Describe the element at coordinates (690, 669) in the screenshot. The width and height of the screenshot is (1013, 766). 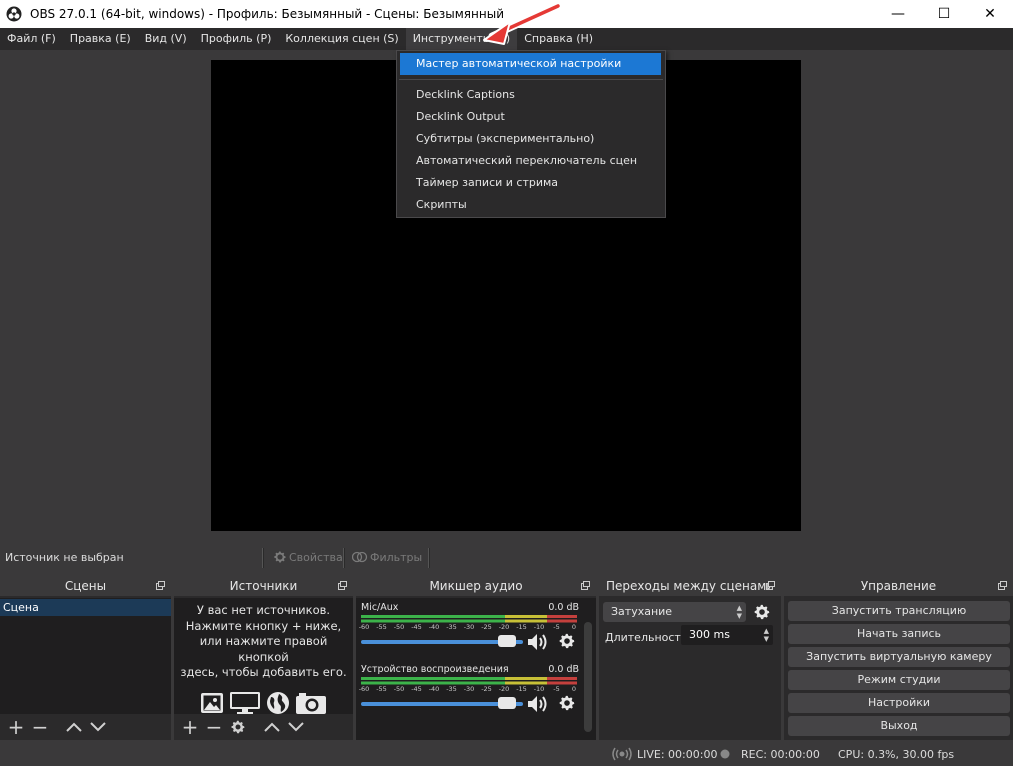
I see `transitions-body: Затухание ▲ ▼ Длительность 300 ms ▲ ▼` at that location.